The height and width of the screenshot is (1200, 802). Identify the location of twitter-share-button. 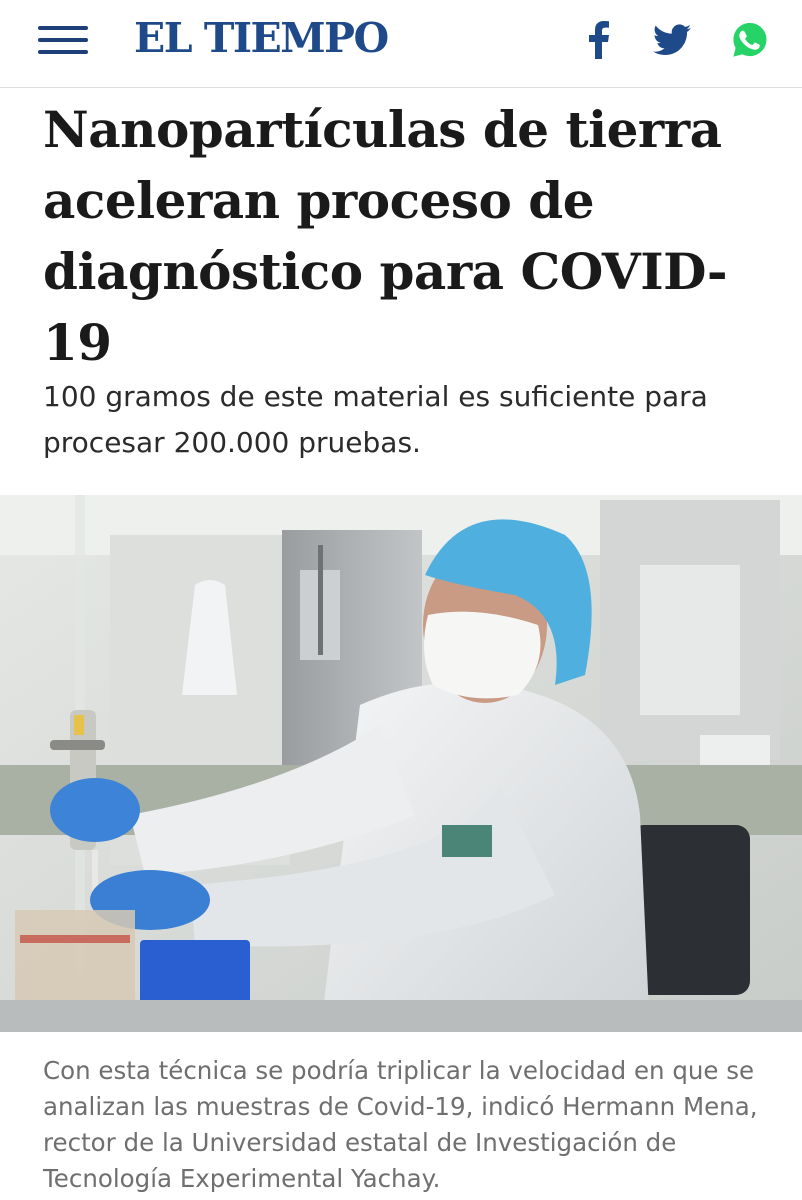
(672, 40).